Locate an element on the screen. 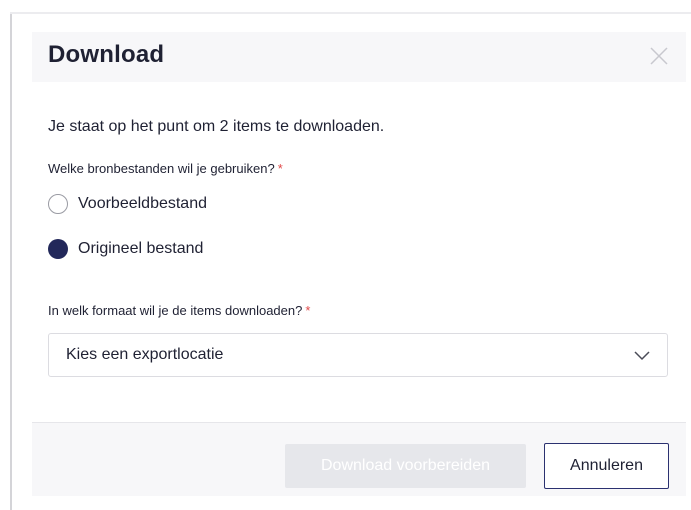 The width and height of the screenshot is (691, 510). dialog-footer: Download voorbereiden Annuleren is located at coordinates (359, 459).